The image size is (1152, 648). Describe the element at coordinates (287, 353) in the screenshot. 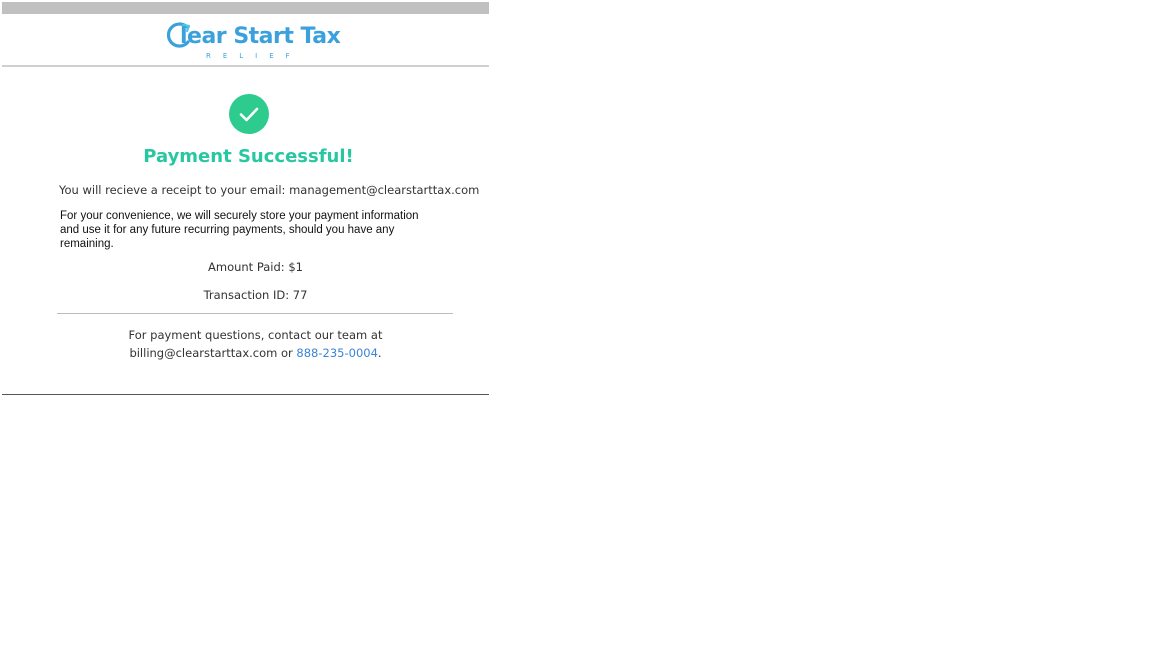

I see `contact-or: or` at that location.